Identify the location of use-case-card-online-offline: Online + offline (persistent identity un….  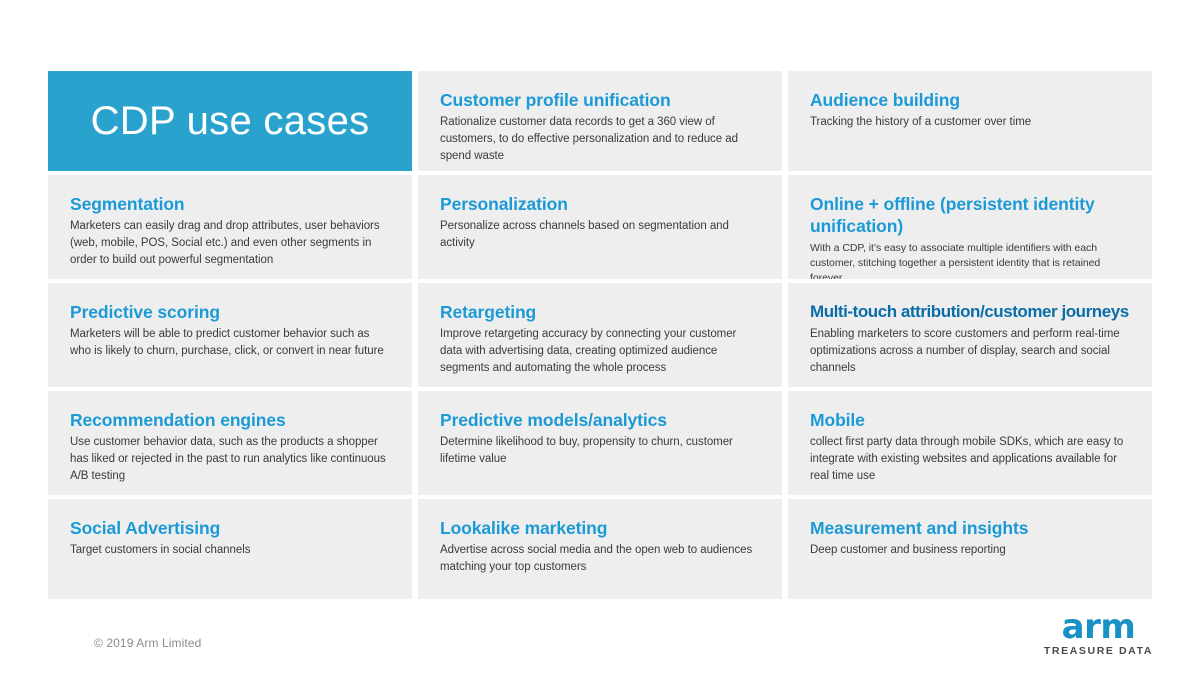
(970, 227).